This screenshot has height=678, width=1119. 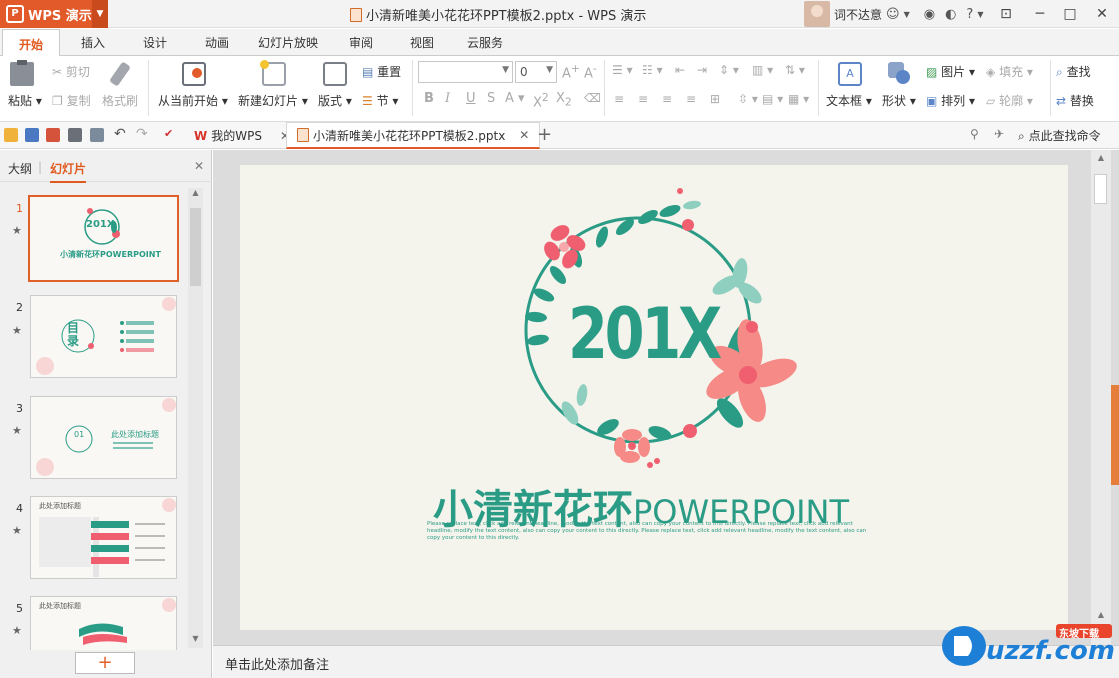 What do you see at coordinates (702, 70) in the screenshot?
I see `increase-indent-button: ⇥` at bounding box center [702, 70].